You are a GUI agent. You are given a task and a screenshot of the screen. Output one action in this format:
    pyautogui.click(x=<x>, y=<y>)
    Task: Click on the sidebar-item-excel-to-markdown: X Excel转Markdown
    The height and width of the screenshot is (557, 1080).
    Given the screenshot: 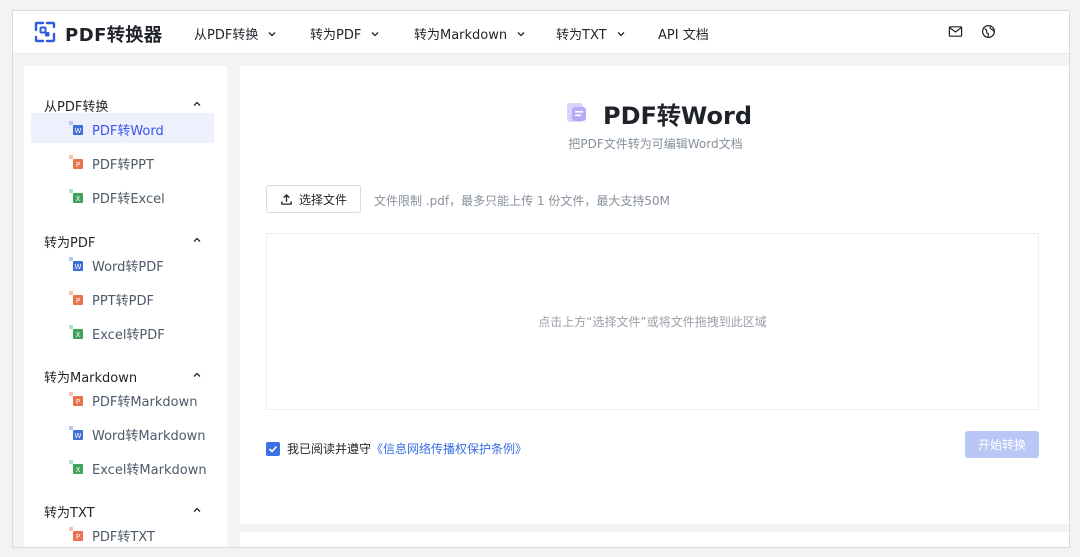 What is the action you would take?
    pyautogui.click(x=122, y=467)
    